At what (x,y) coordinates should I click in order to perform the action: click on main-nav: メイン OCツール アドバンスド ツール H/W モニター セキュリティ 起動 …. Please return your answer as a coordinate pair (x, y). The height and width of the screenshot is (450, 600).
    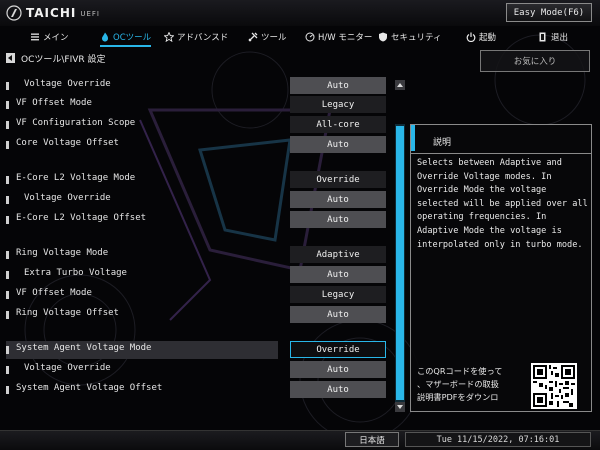
    Looking at the image, I should click on (300, 37).